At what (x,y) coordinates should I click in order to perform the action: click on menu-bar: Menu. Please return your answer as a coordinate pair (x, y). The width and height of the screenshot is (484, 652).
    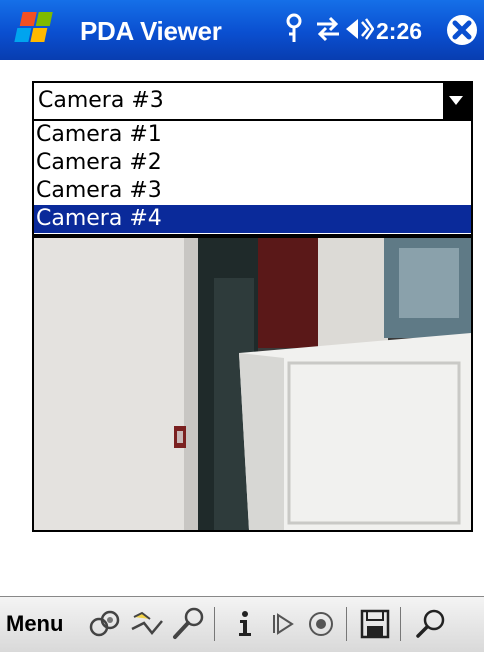
    Looking at the image, I should click on (242, 624).